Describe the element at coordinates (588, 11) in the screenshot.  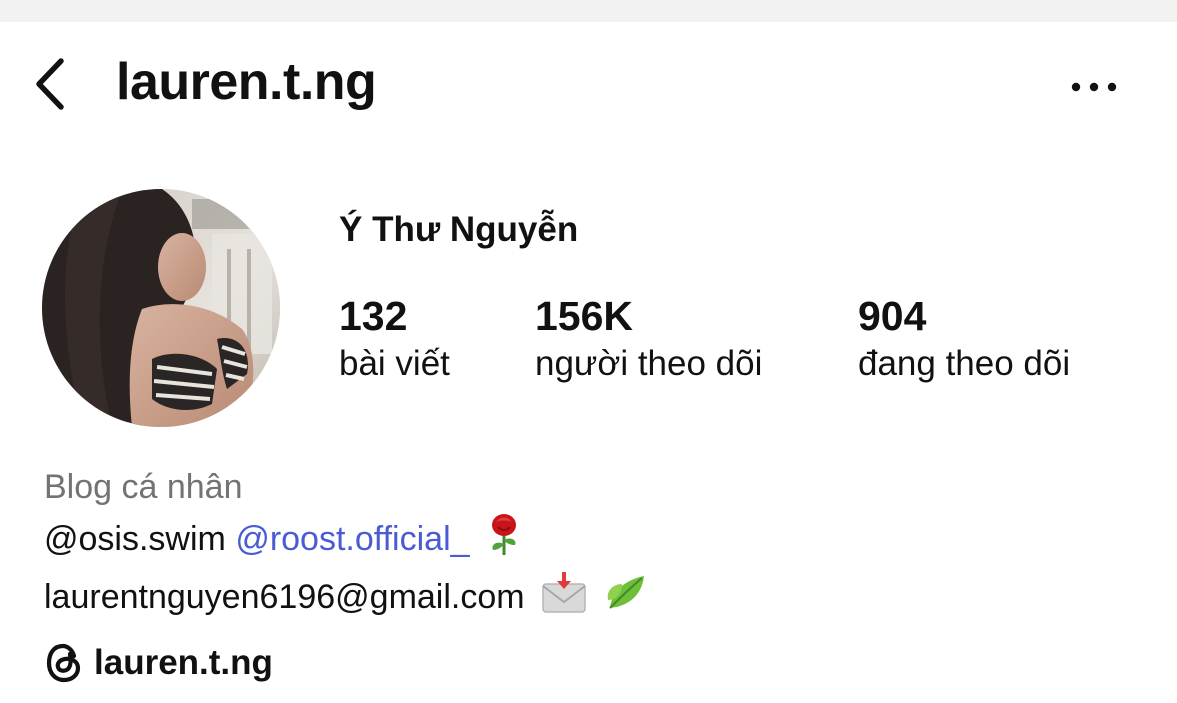
I see `status-bar-strip` at that location.